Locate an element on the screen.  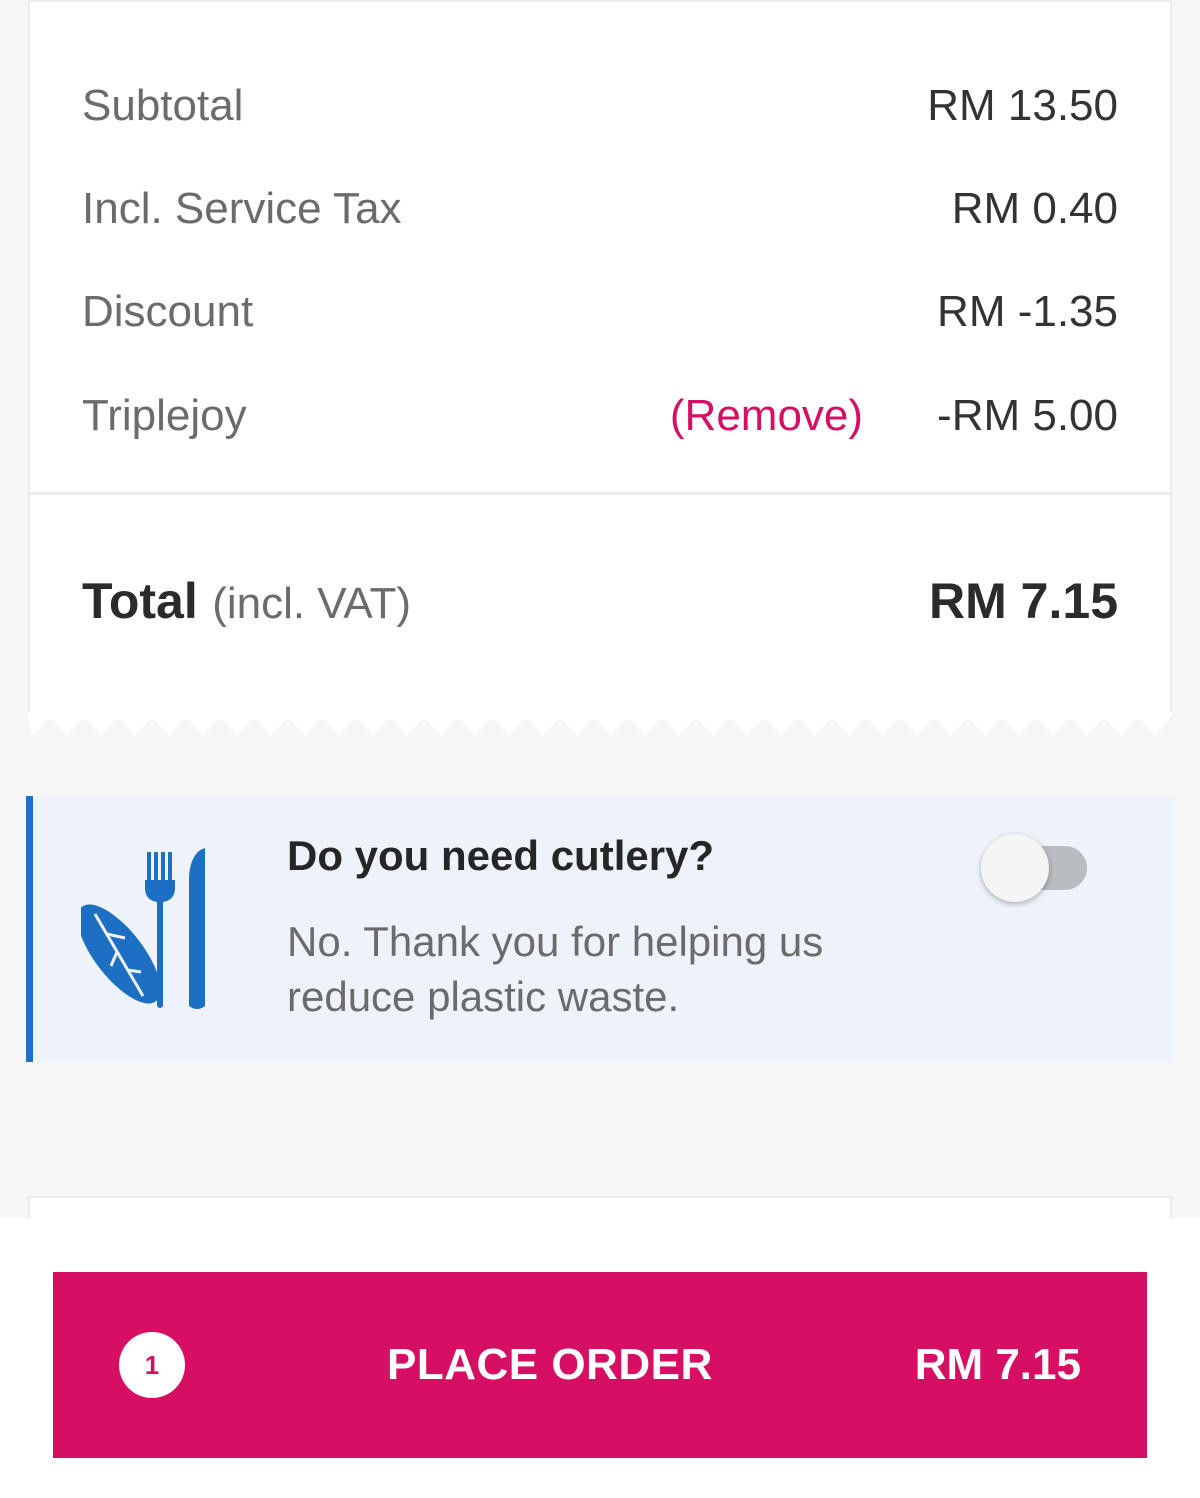
total-value: RM 7.15 is located at coordinates (1023, 601).